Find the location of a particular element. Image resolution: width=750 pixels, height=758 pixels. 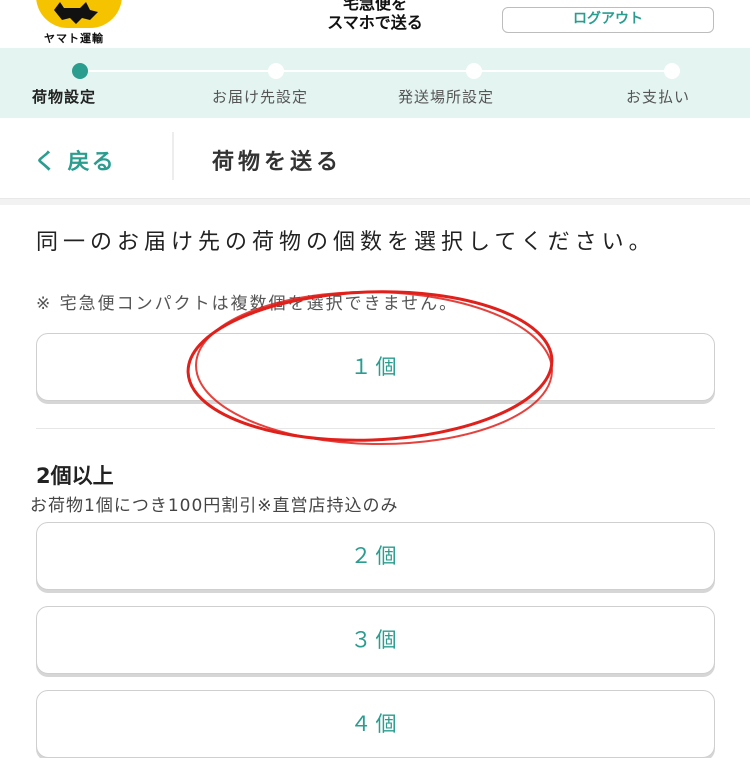

logo-text: ヤマト運輸 is located at coordinates (74, 38).